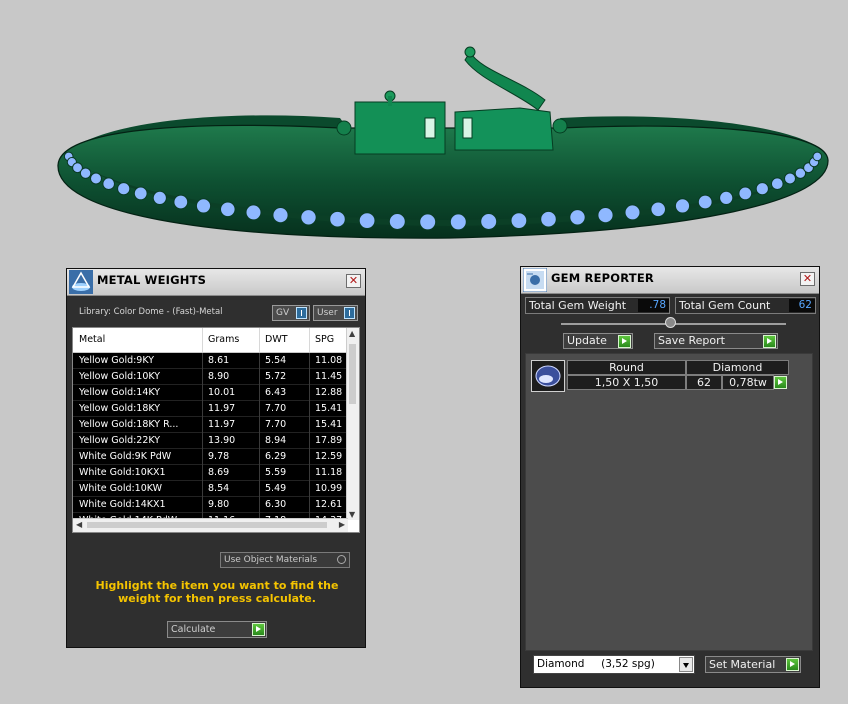  I want to click on gv-toggle: GV, so click(291, 313).